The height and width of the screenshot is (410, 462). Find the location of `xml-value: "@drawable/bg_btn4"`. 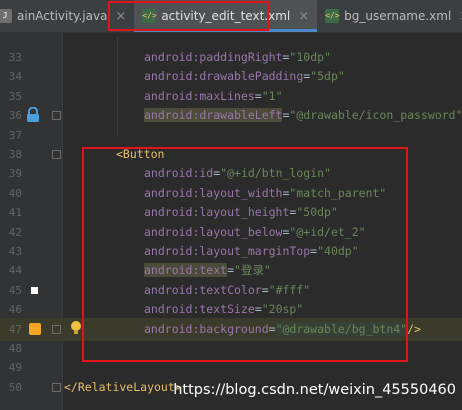

xml-value: "@drawable/bg_btn4" is located at coordinates (341, 328).